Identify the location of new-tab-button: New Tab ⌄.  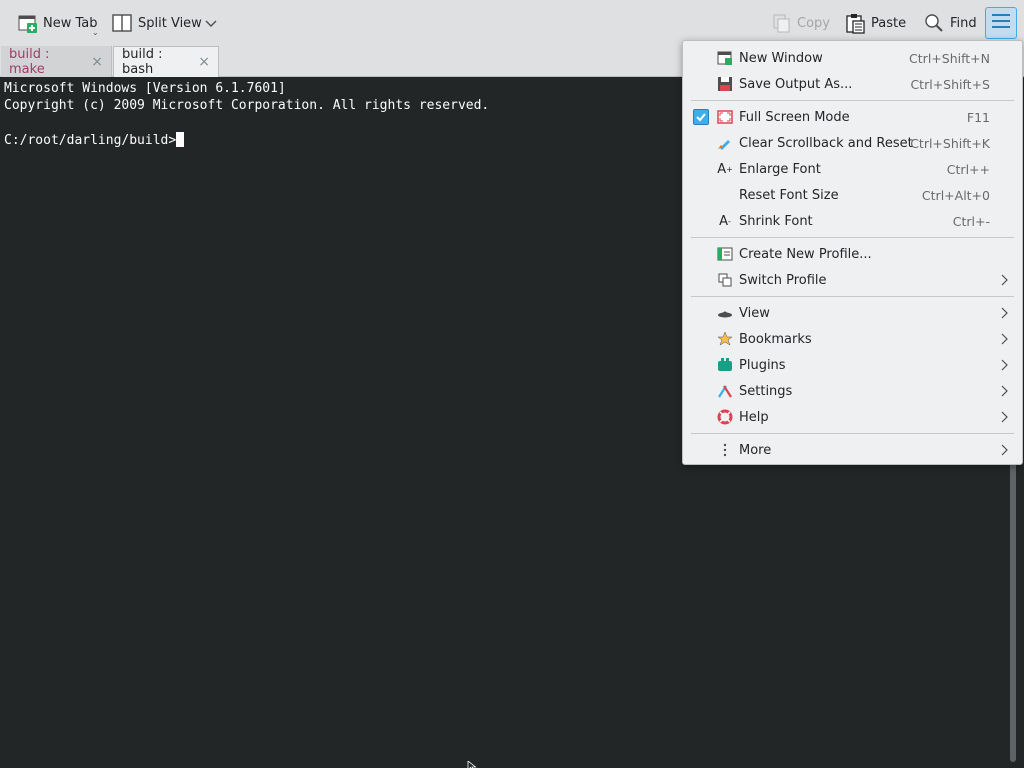
(57, 23).